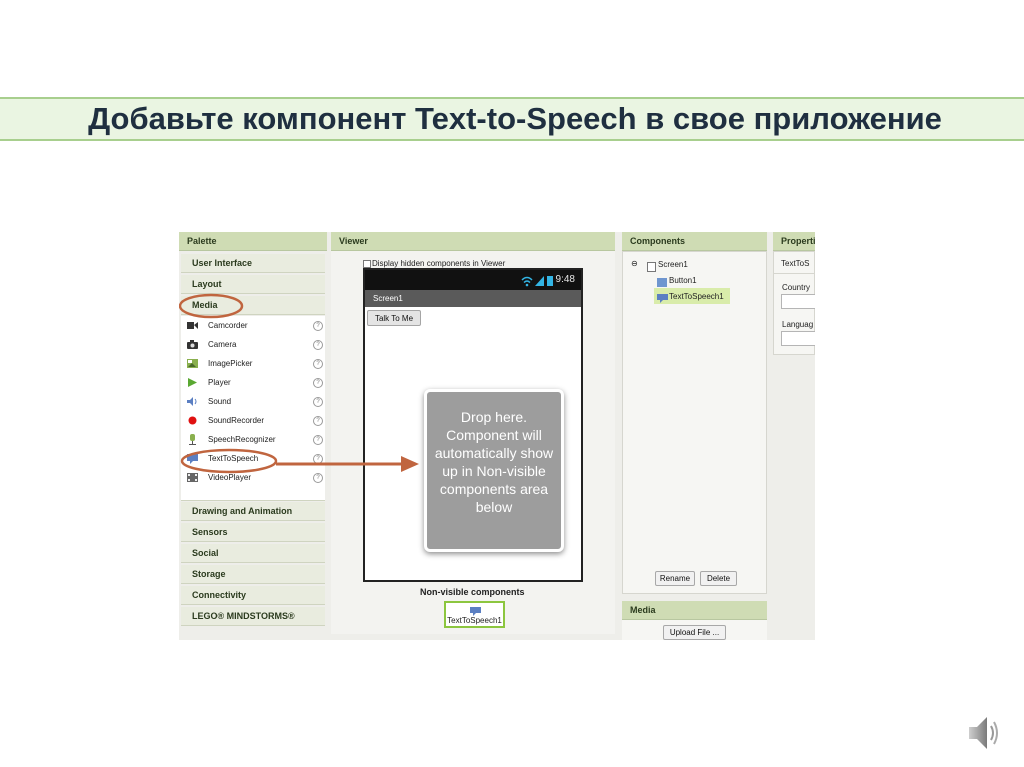  Describe the element at coordinates (718, 578) in the screenshot. I see `delete-button: Delete` at that location.